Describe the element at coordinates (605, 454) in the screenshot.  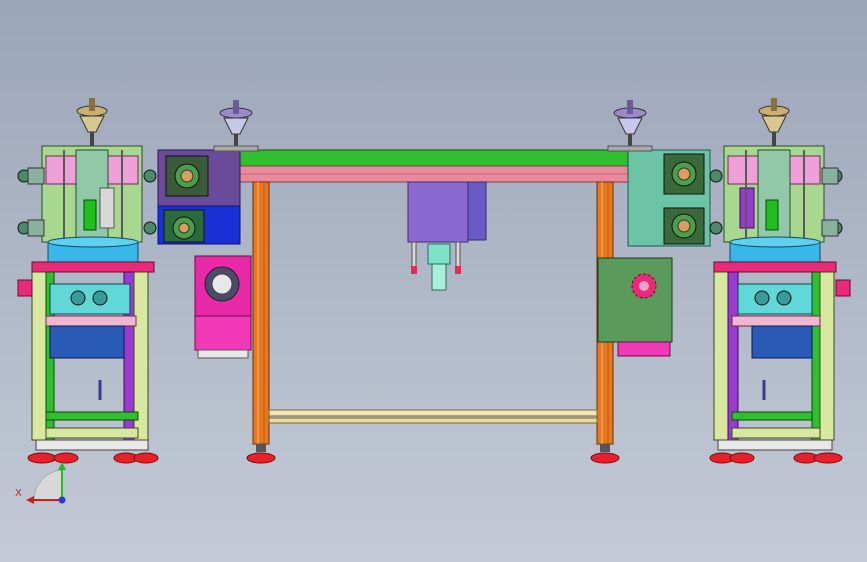
I see `gantry-foot-right` at that location.